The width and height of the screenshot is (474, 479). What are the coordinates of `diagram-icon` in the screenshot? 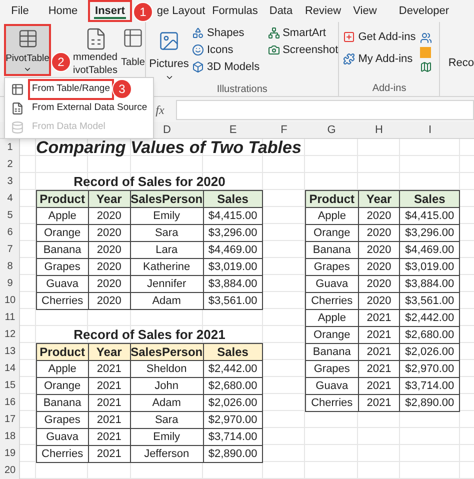 It's located at (274, 33).